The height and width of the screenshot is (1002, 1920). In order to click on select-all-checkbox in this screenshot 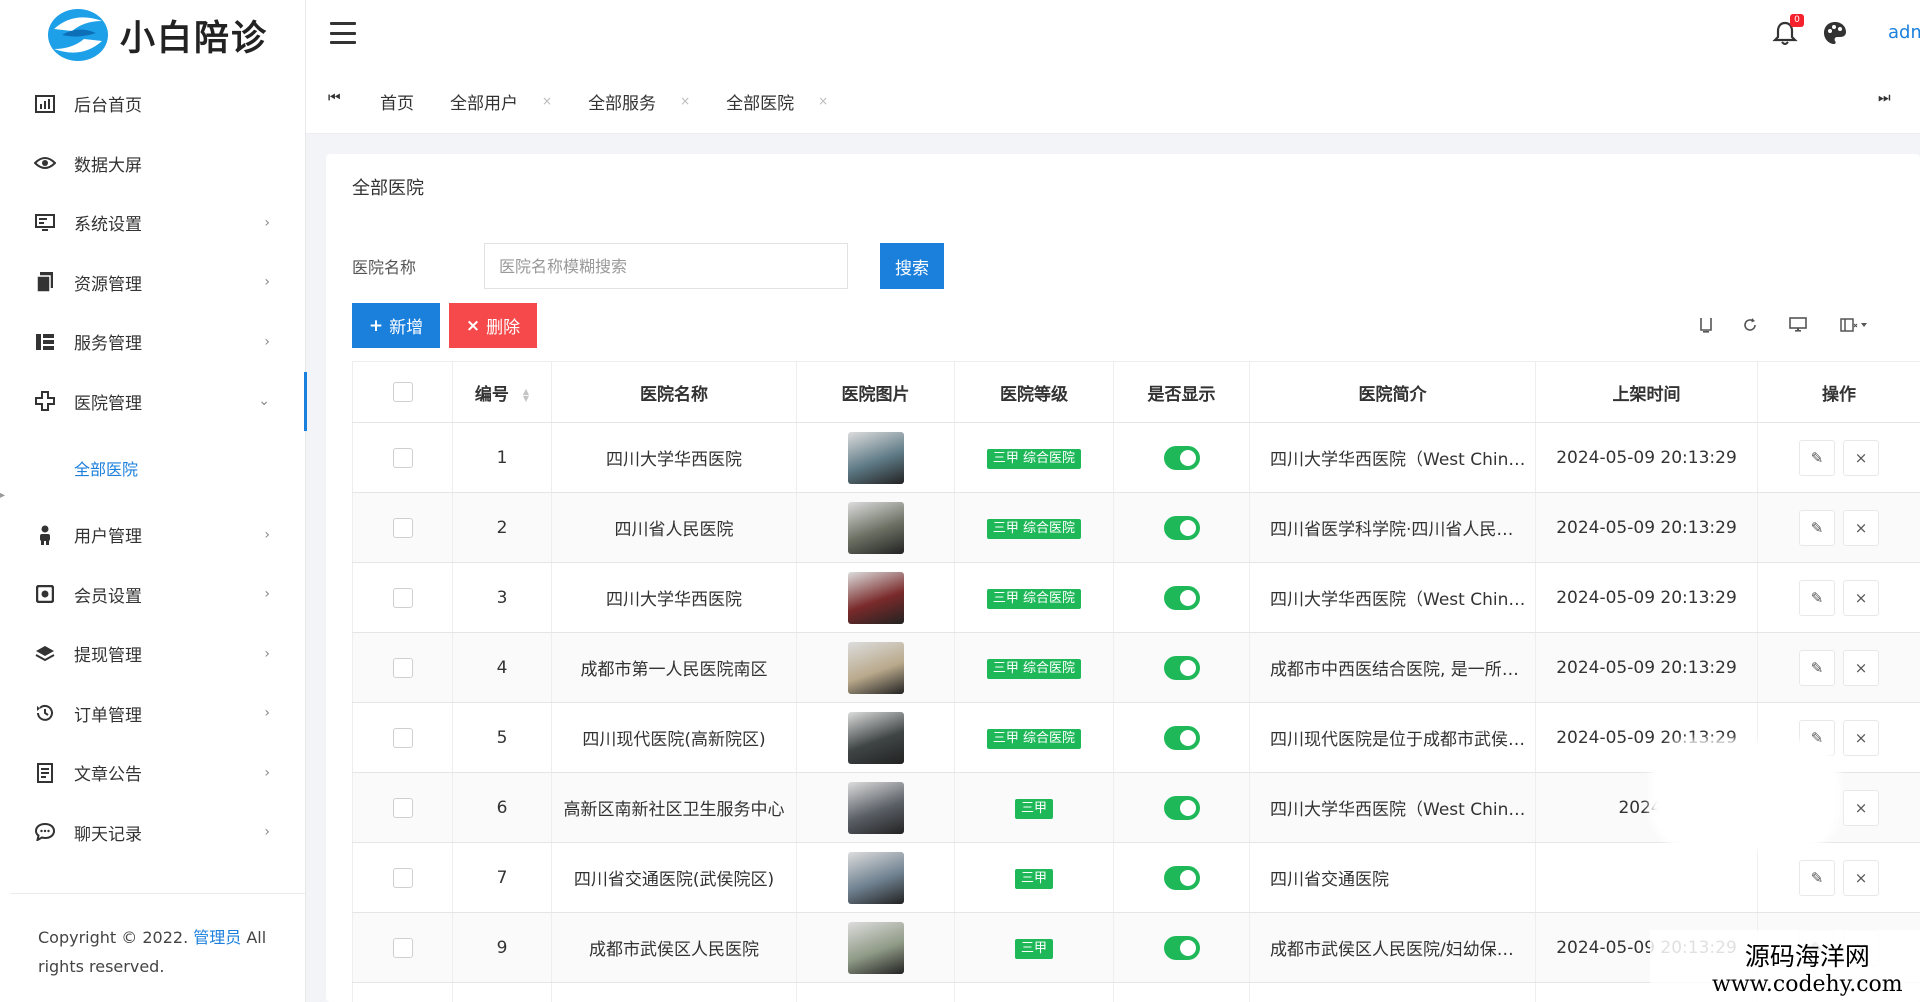, I will do `click(402, 392)`.